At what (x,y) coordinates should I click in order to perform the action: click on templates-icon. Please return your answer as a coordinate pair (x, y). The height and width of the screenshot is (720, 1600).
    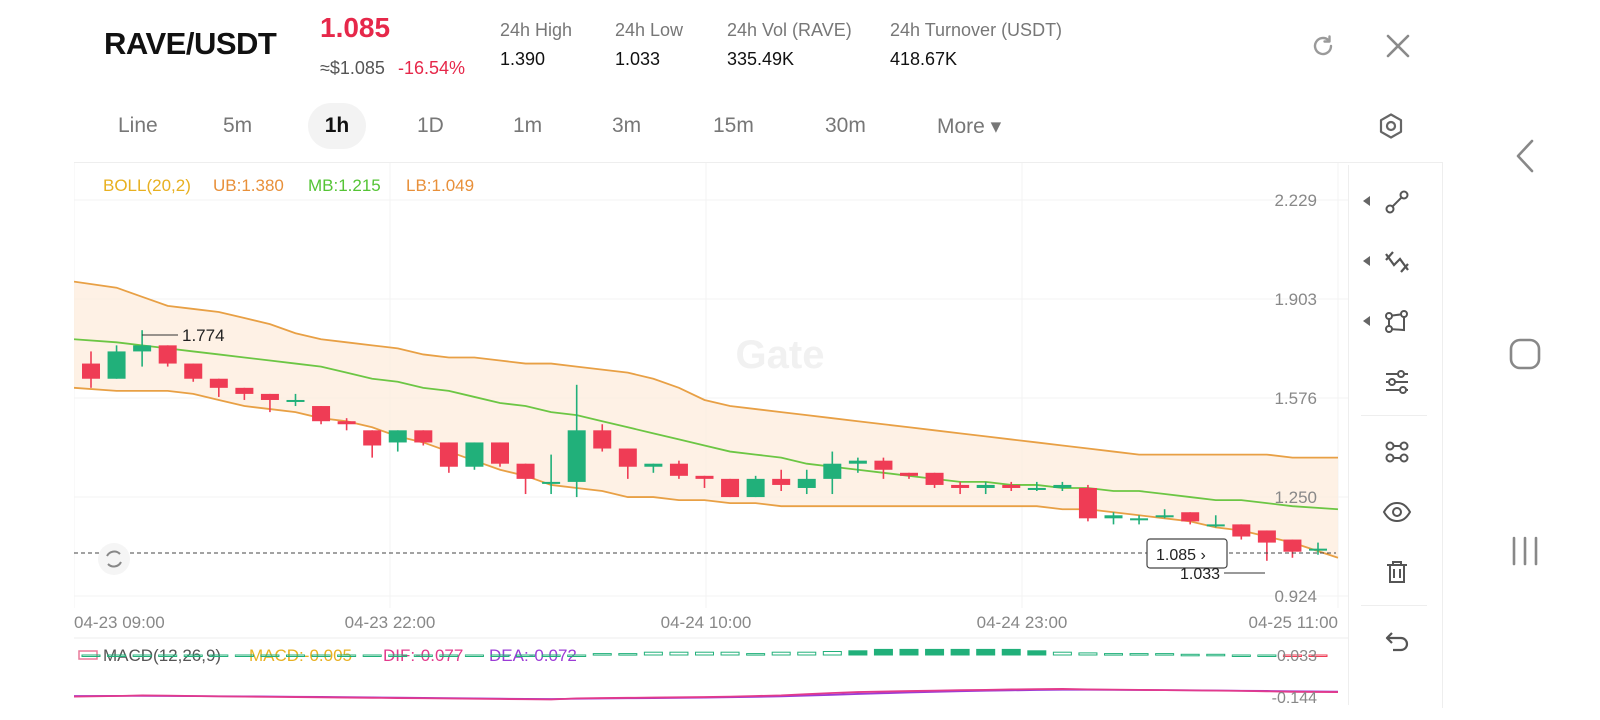
    Looking at the image, I should click on (1397, 452).